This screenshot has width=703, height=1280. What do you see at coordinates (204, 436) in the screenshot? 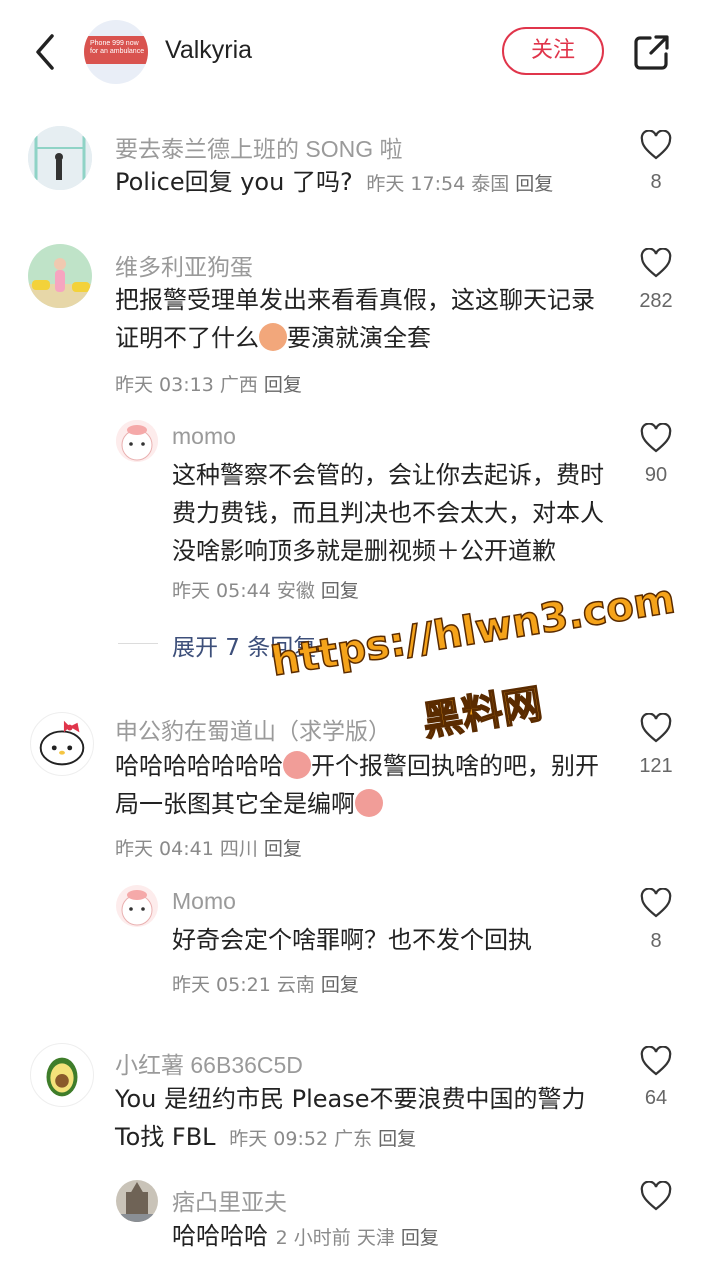
I see `username: momo` at bounding box center [204, 436].